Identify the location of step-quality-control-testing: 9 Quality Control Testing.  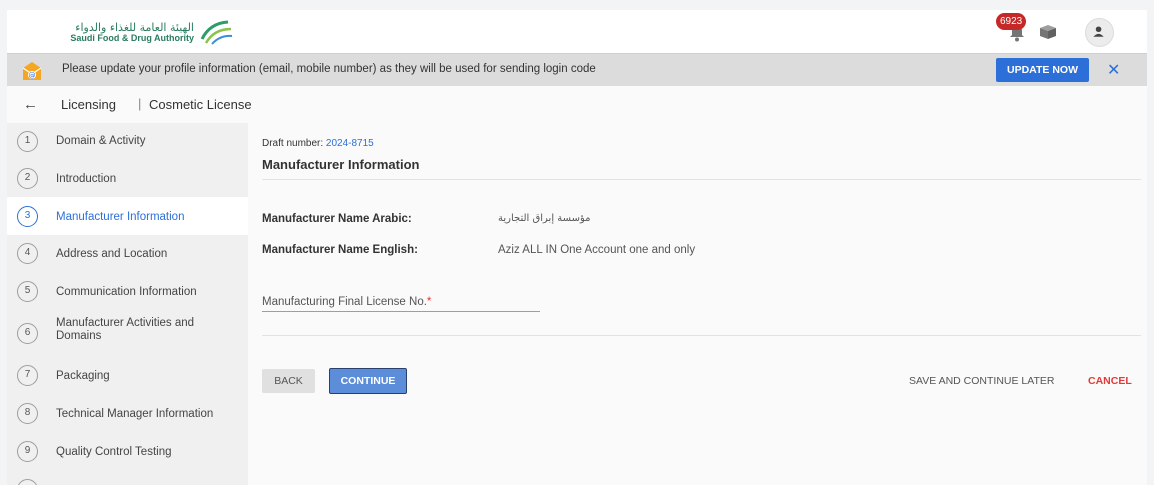
(127, 451).